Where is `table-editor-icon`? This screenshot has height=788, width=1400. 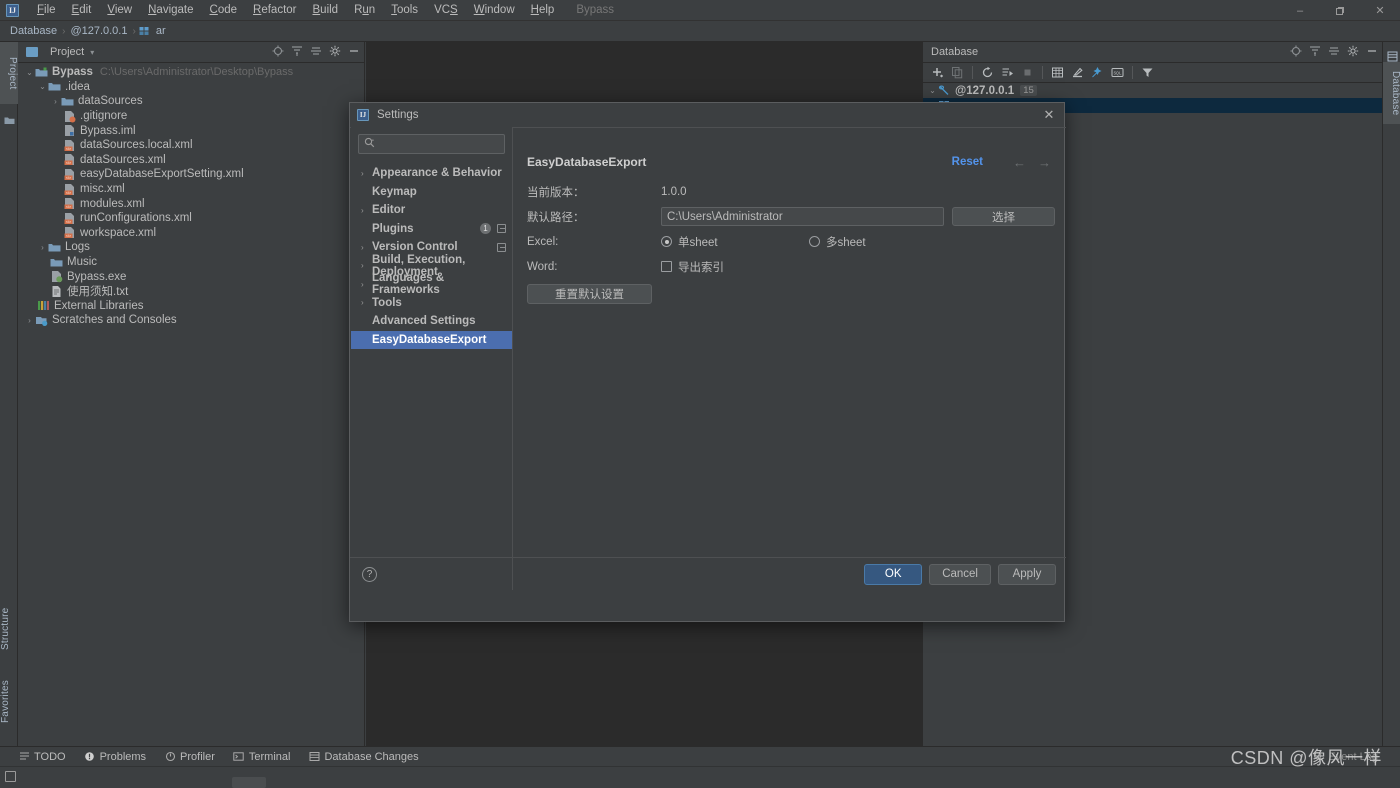
table-editor-icon is located at coordinates (1057, 72).